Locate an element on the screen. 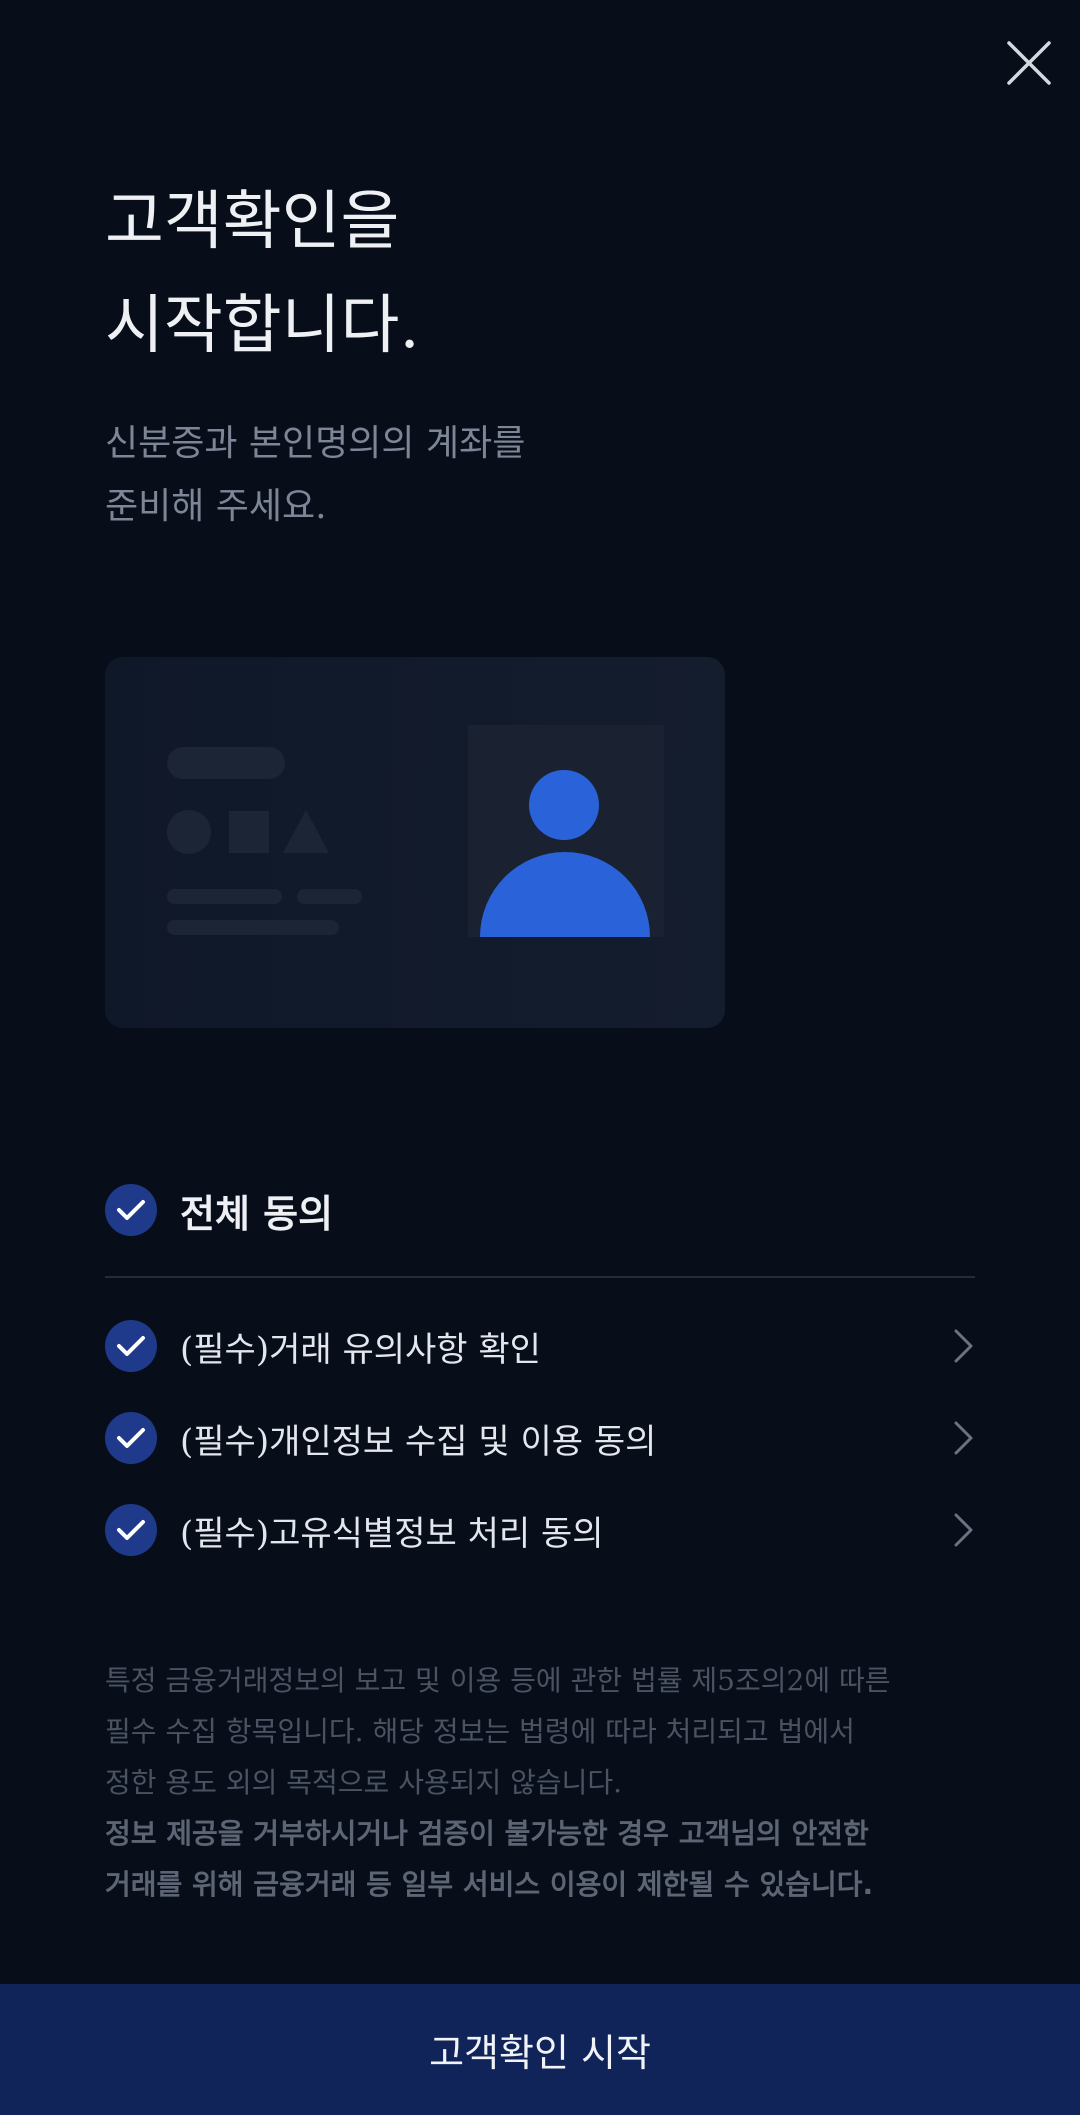 Image resolution: width=1080 pixels, height=2115 pixels. page-title: 고객확인을 시작합니다. is located at coordinates (262, 274).